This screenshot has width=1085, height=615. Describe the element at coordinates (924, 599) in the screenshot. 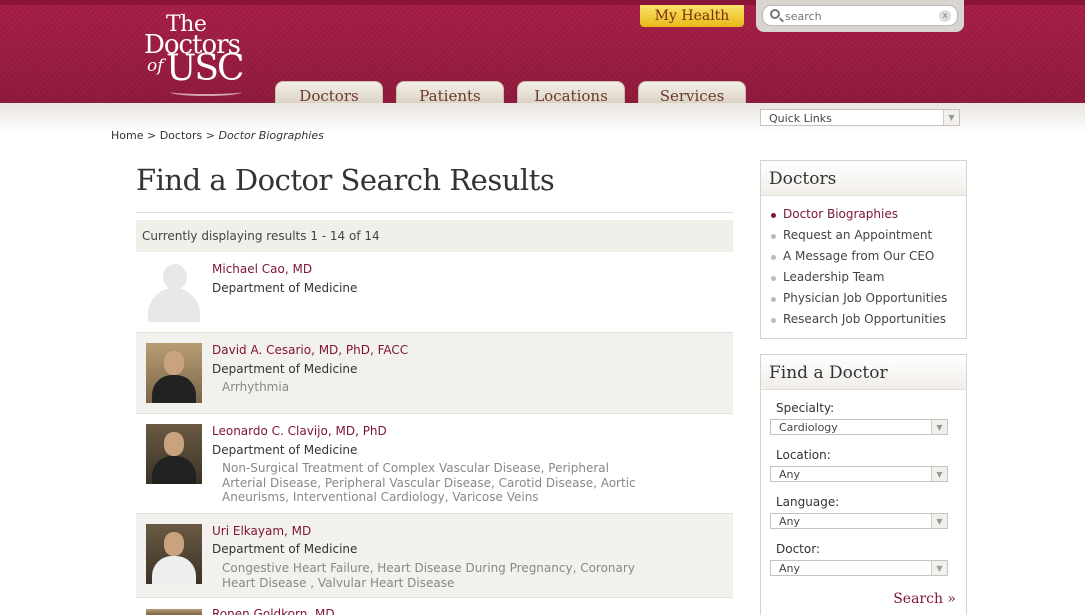

I see `search-button: Search »` at that location.